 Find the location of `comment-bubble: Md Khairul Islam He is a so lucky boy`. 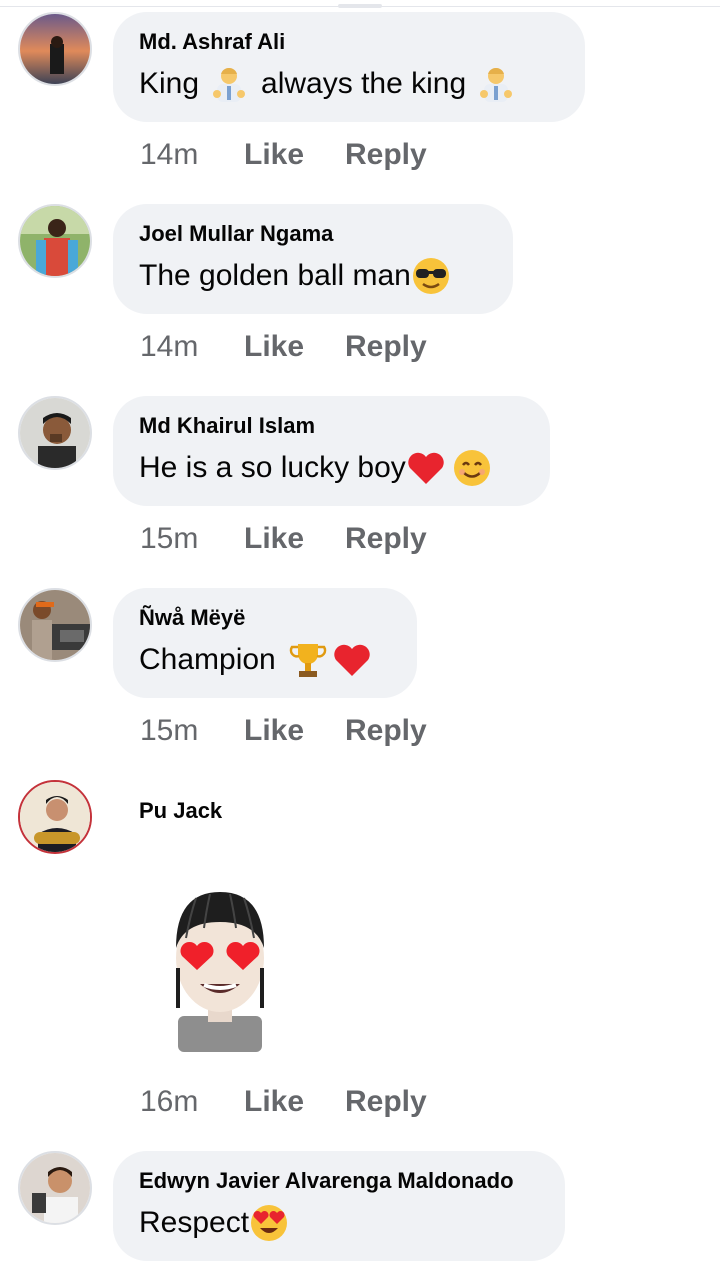

comment-bubble: Md Khairul Islam He is a so lucky boy is located at coordinates (331, 451).